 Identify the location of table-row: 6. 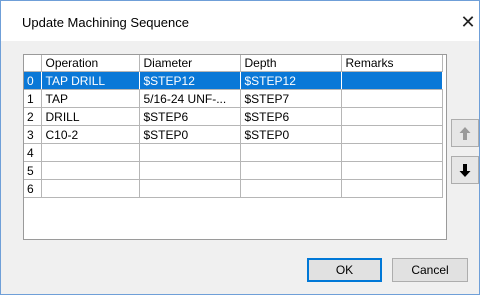
(233, 188).